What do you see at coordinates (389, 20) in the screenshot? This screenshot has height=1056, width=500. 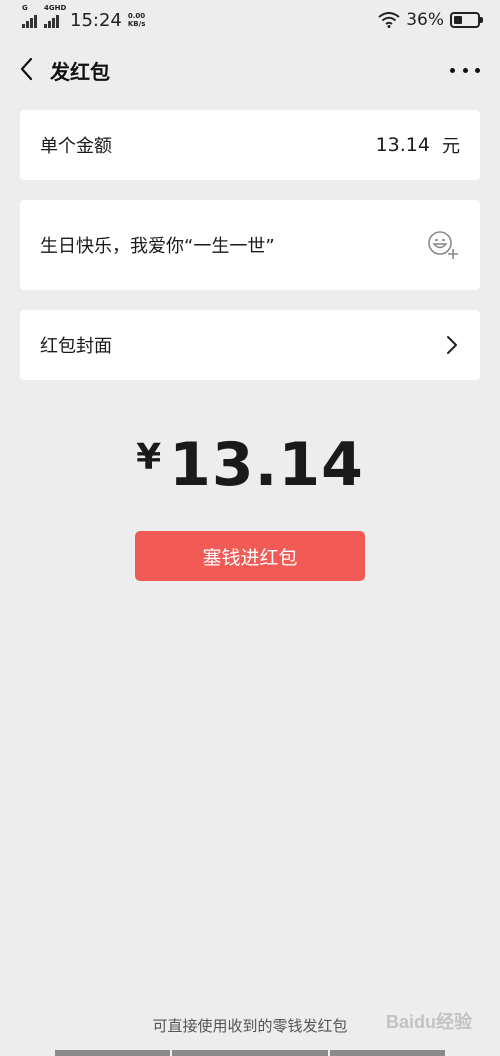 I see `wifi-icon` at bounding box center [389, 20].